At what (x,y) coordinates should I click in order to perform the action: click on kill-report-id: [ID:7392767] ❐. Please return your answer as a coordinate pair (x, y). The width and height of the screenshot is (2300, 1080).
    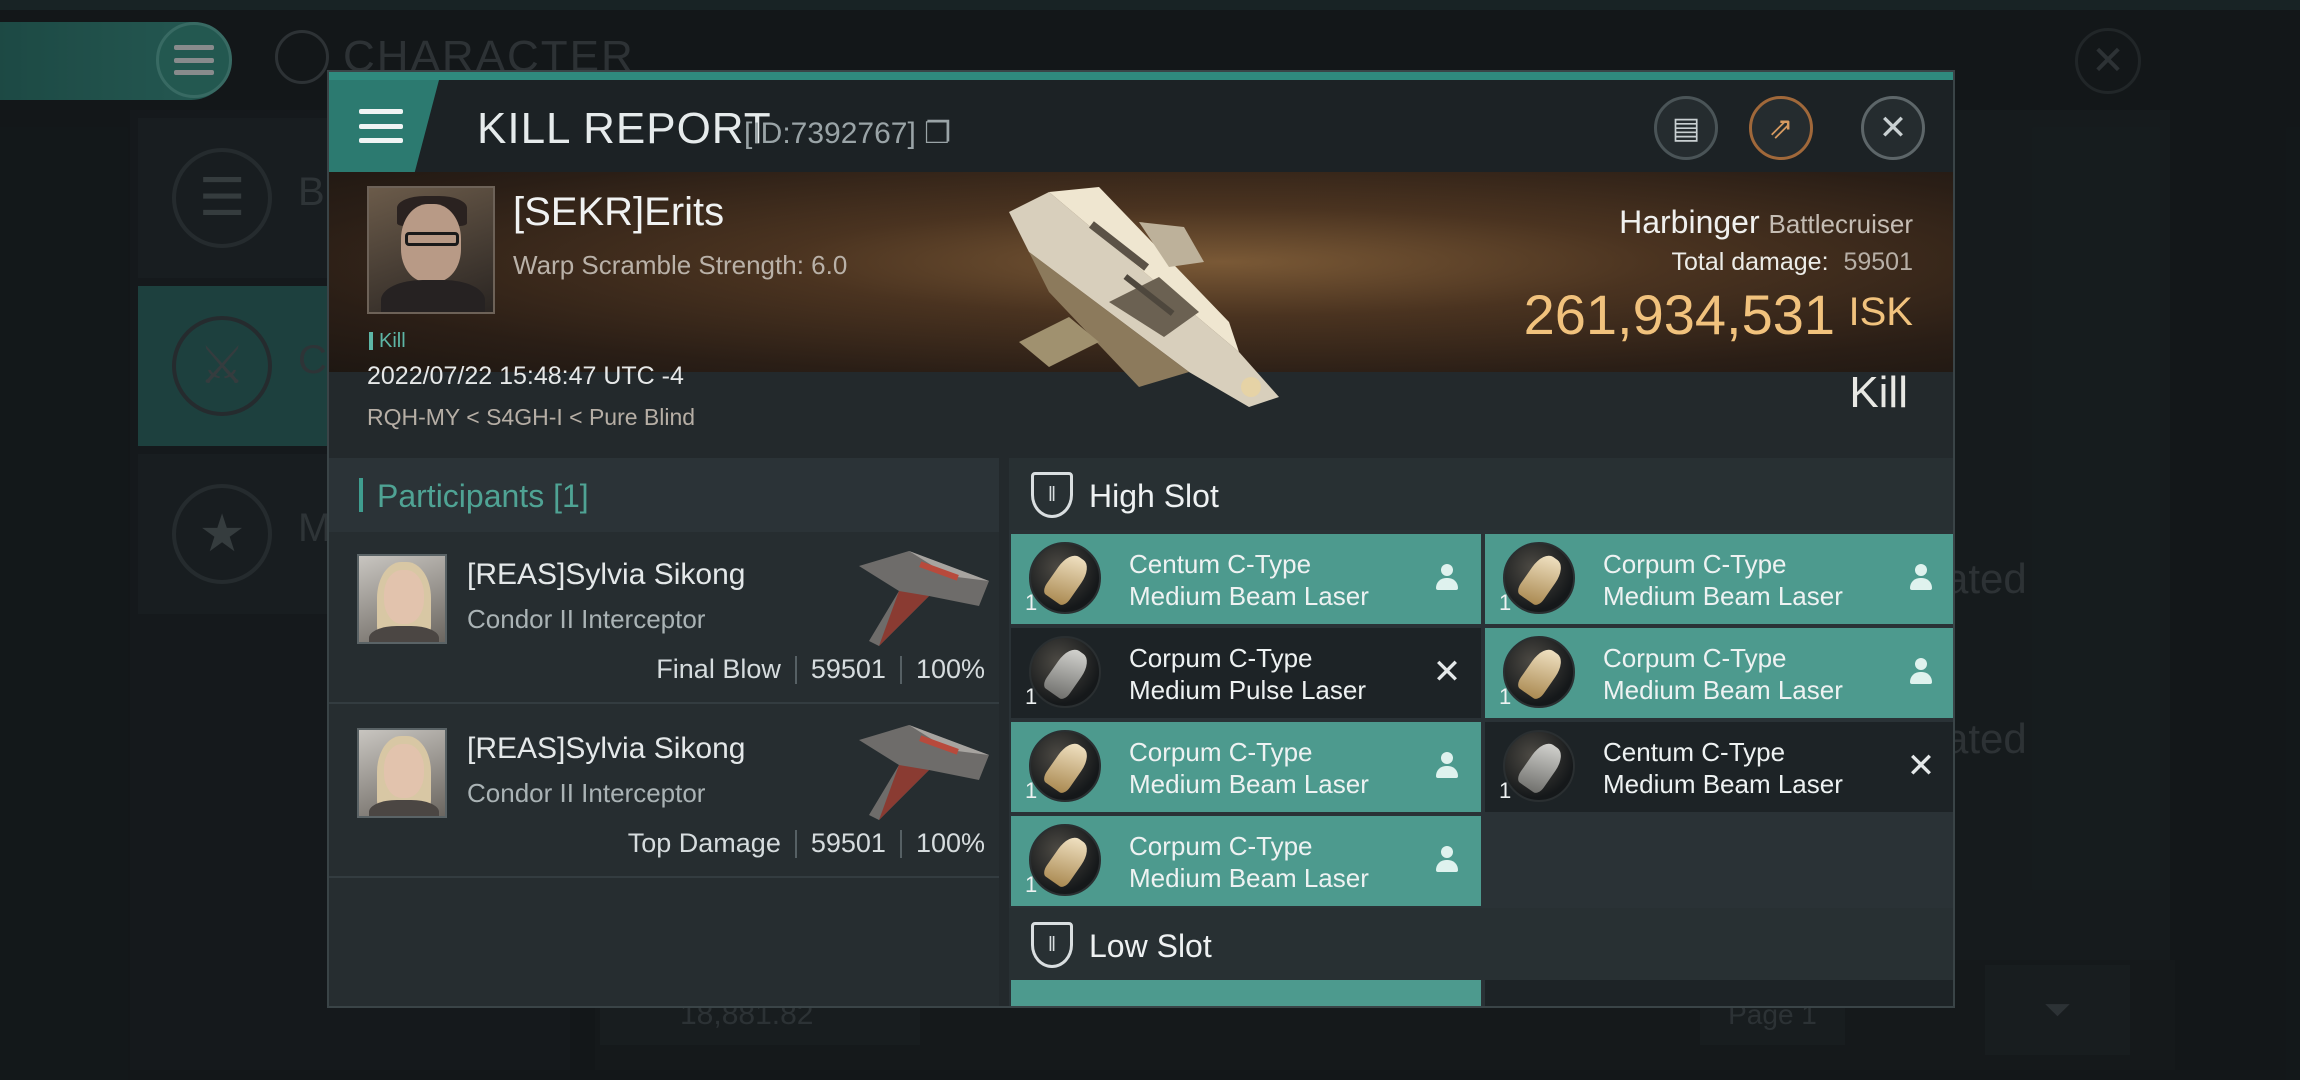
    Looking at the image, I should click on (847, 133).